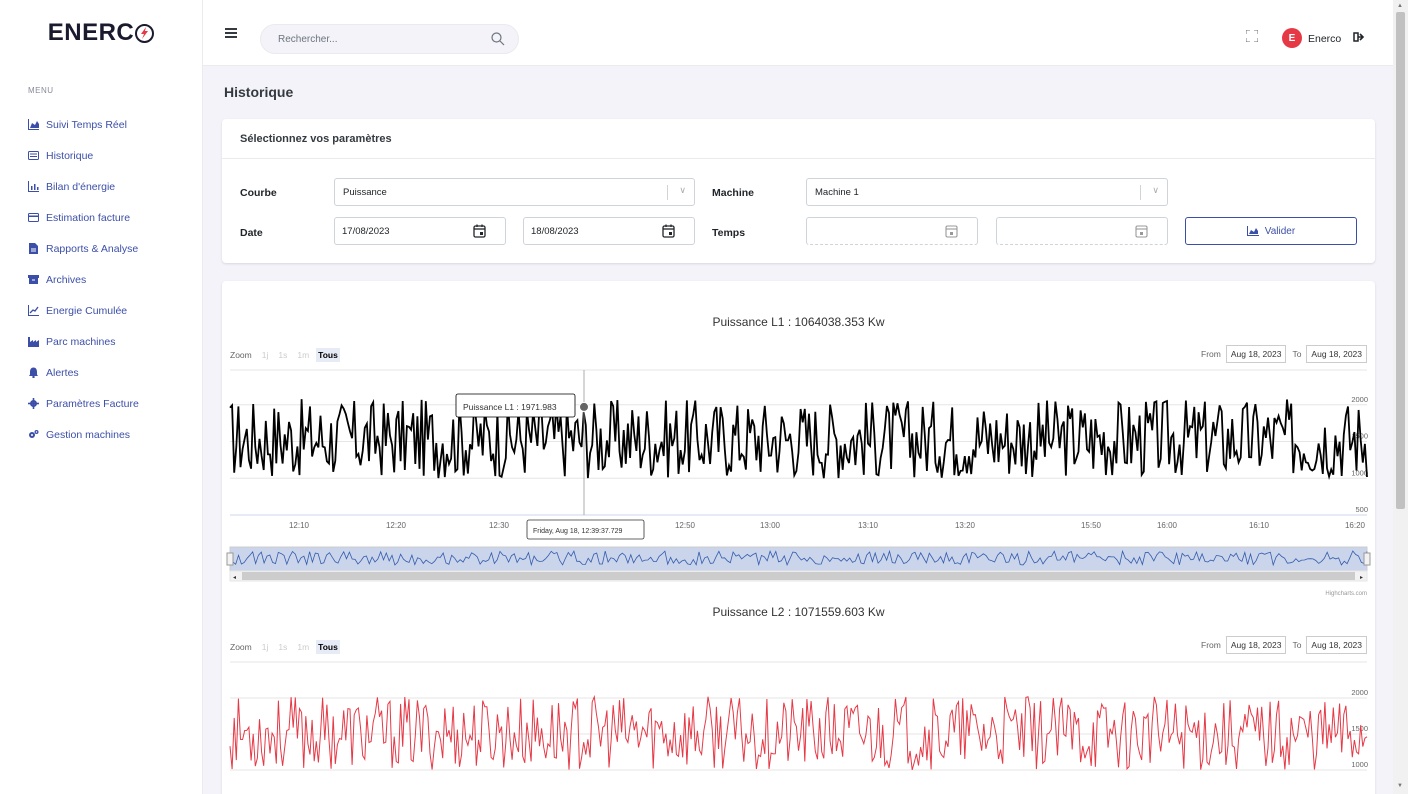 This screenshot has height=794, width=1408. Describe the element at coordinates (101, 372) in the screenshot. I see `sidebar-item-alertes: Alertes` at that location.